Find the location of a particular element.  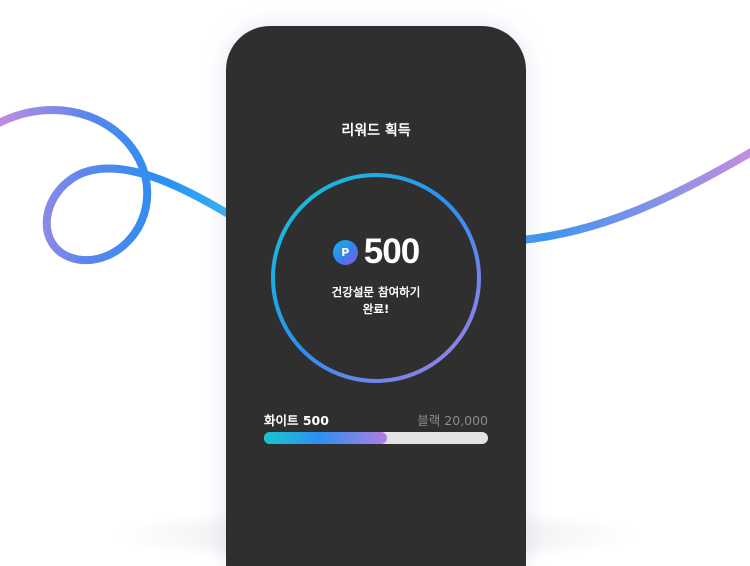

reward-message: 건강설문 참여하기 완료! is located at coordinates (376, 301).